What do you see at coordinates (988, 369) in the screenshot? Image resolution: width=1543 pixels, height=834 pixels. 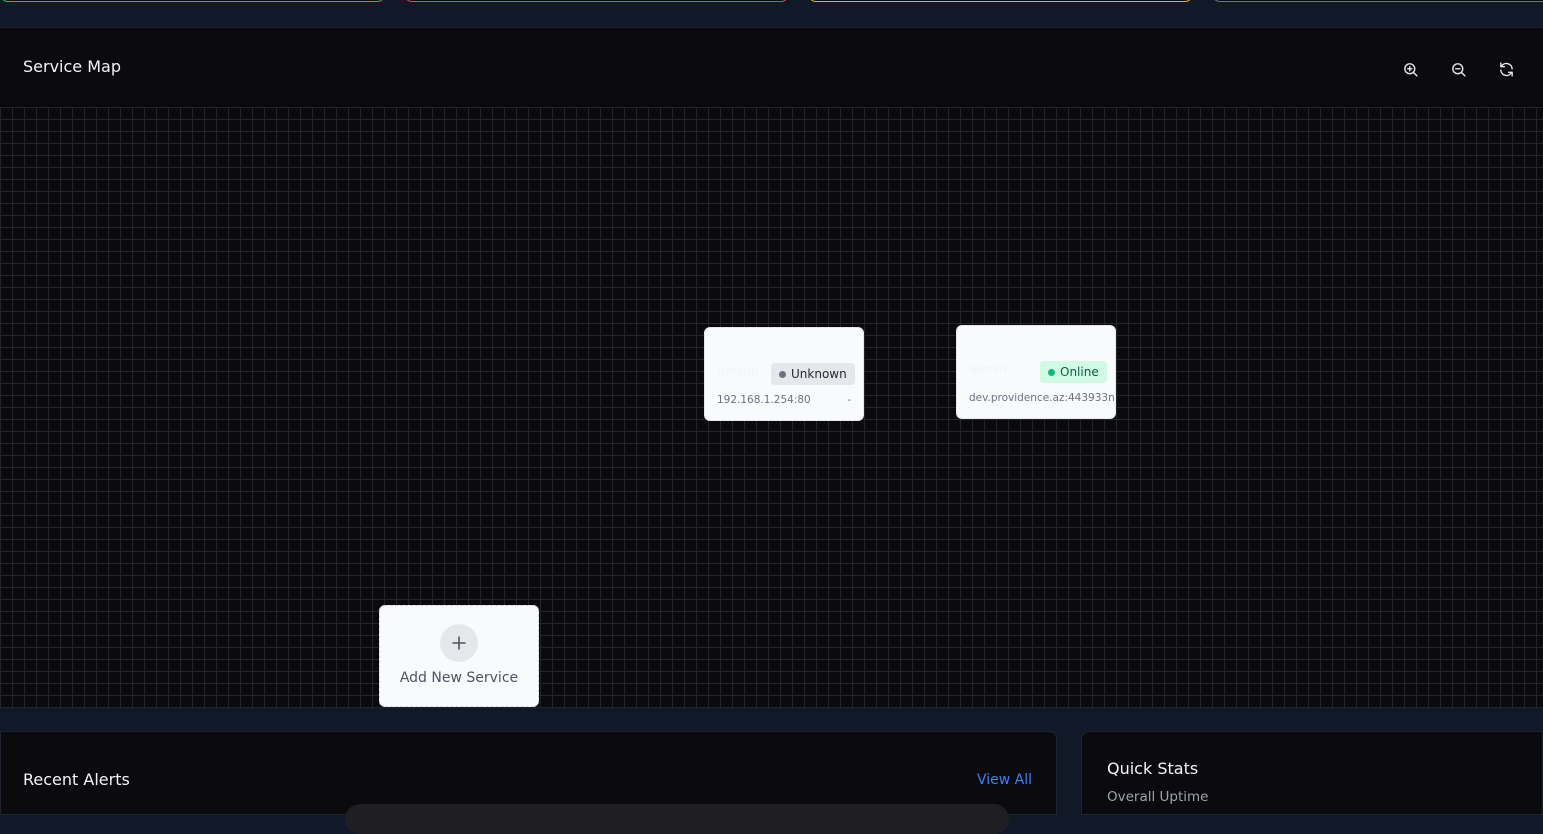 I see `service-node-name: admin` at bounding box center [988, 369].